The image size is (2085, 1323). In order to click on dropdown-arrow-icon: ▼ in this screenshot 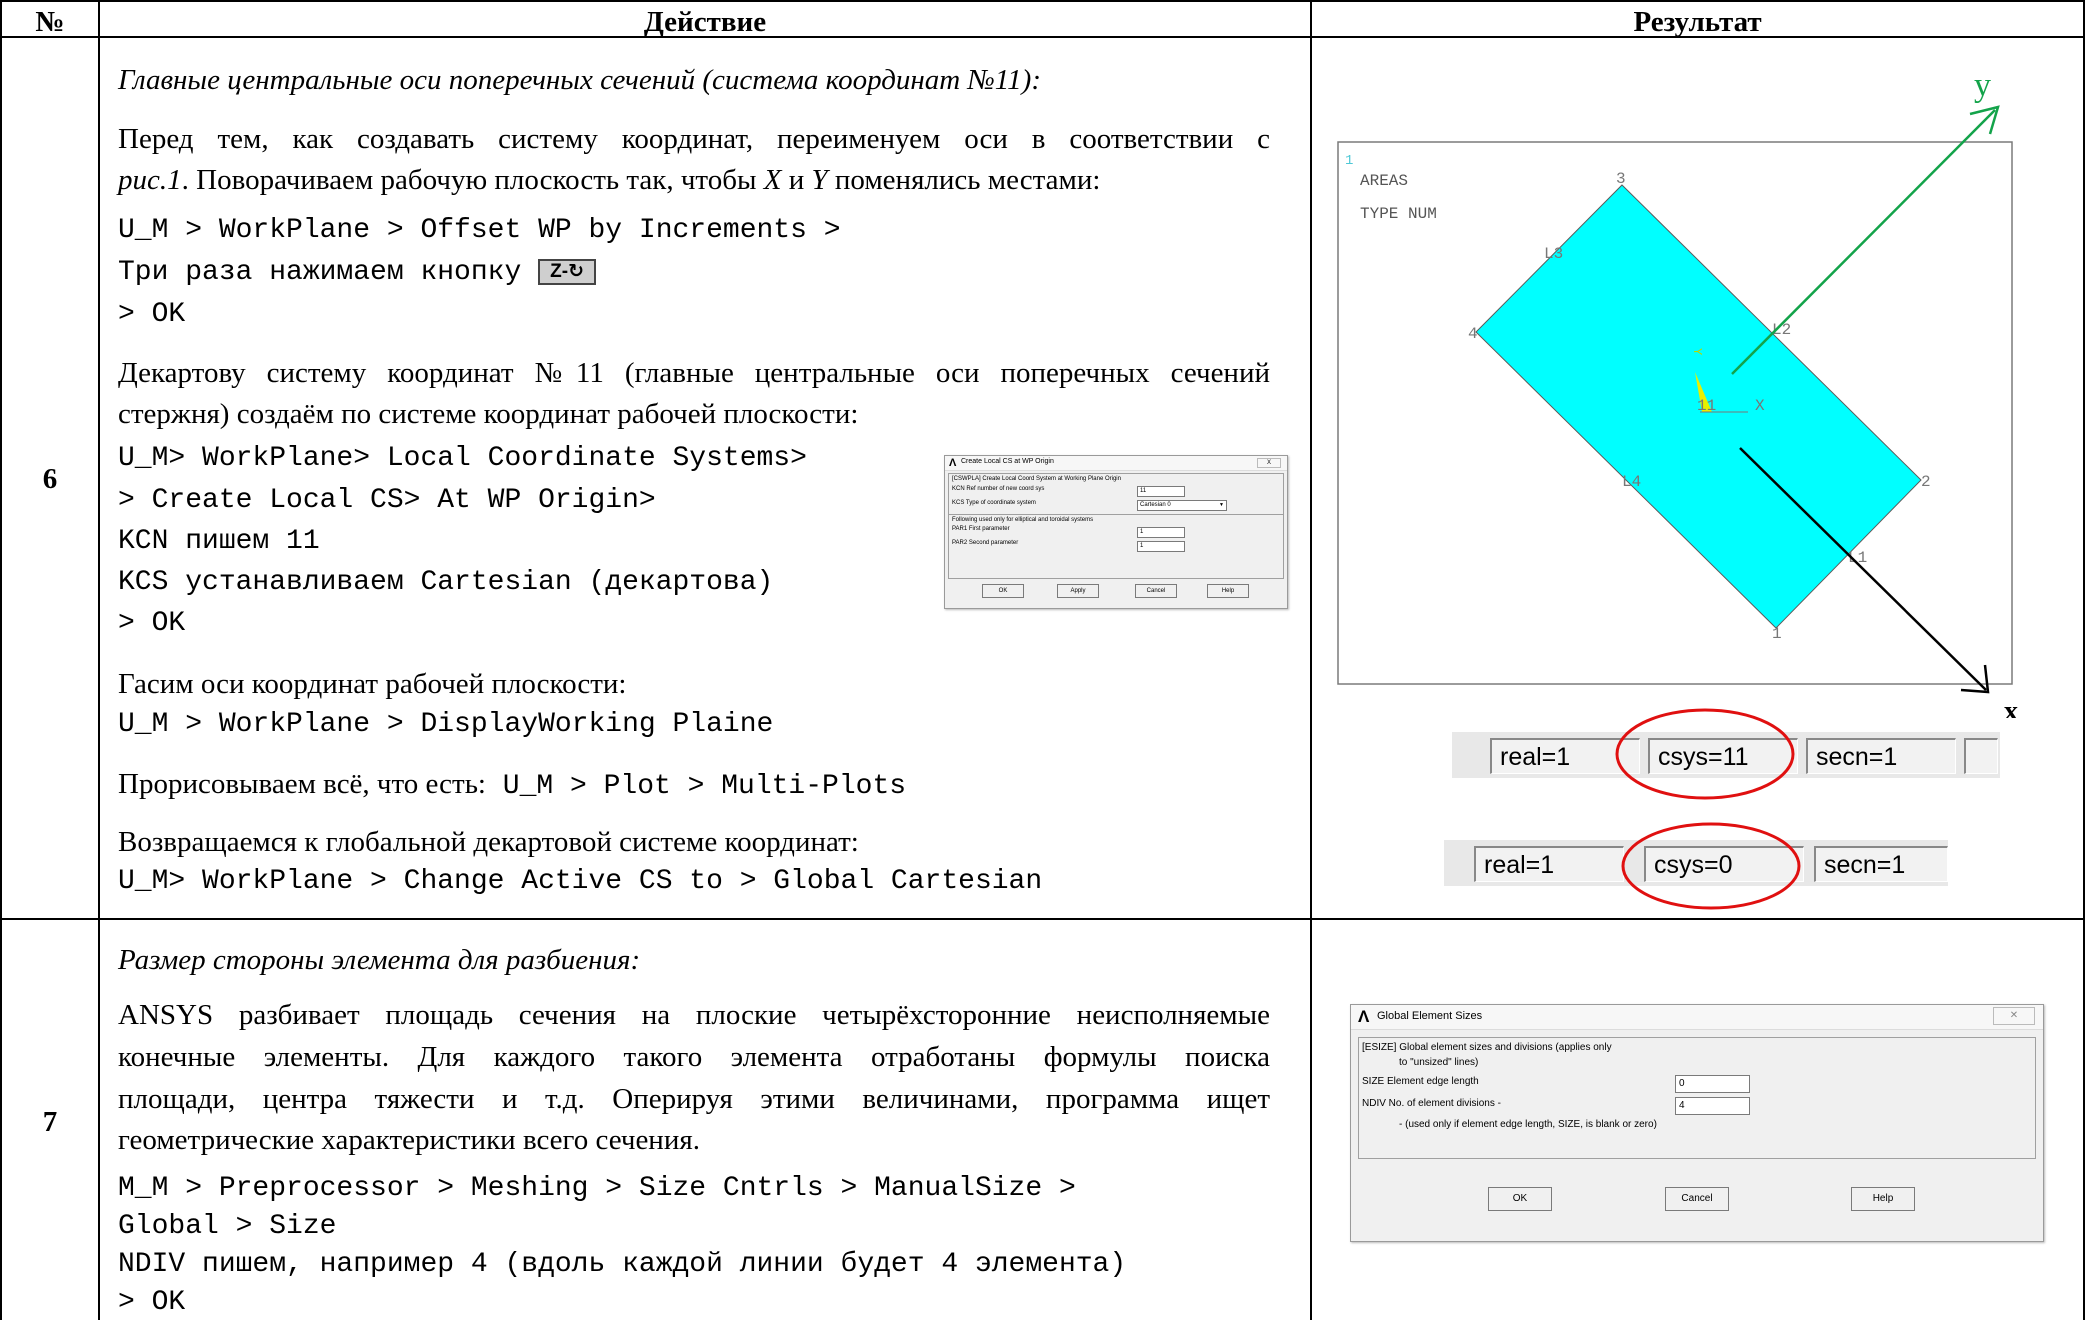, I will do `click(1221, 505)`.